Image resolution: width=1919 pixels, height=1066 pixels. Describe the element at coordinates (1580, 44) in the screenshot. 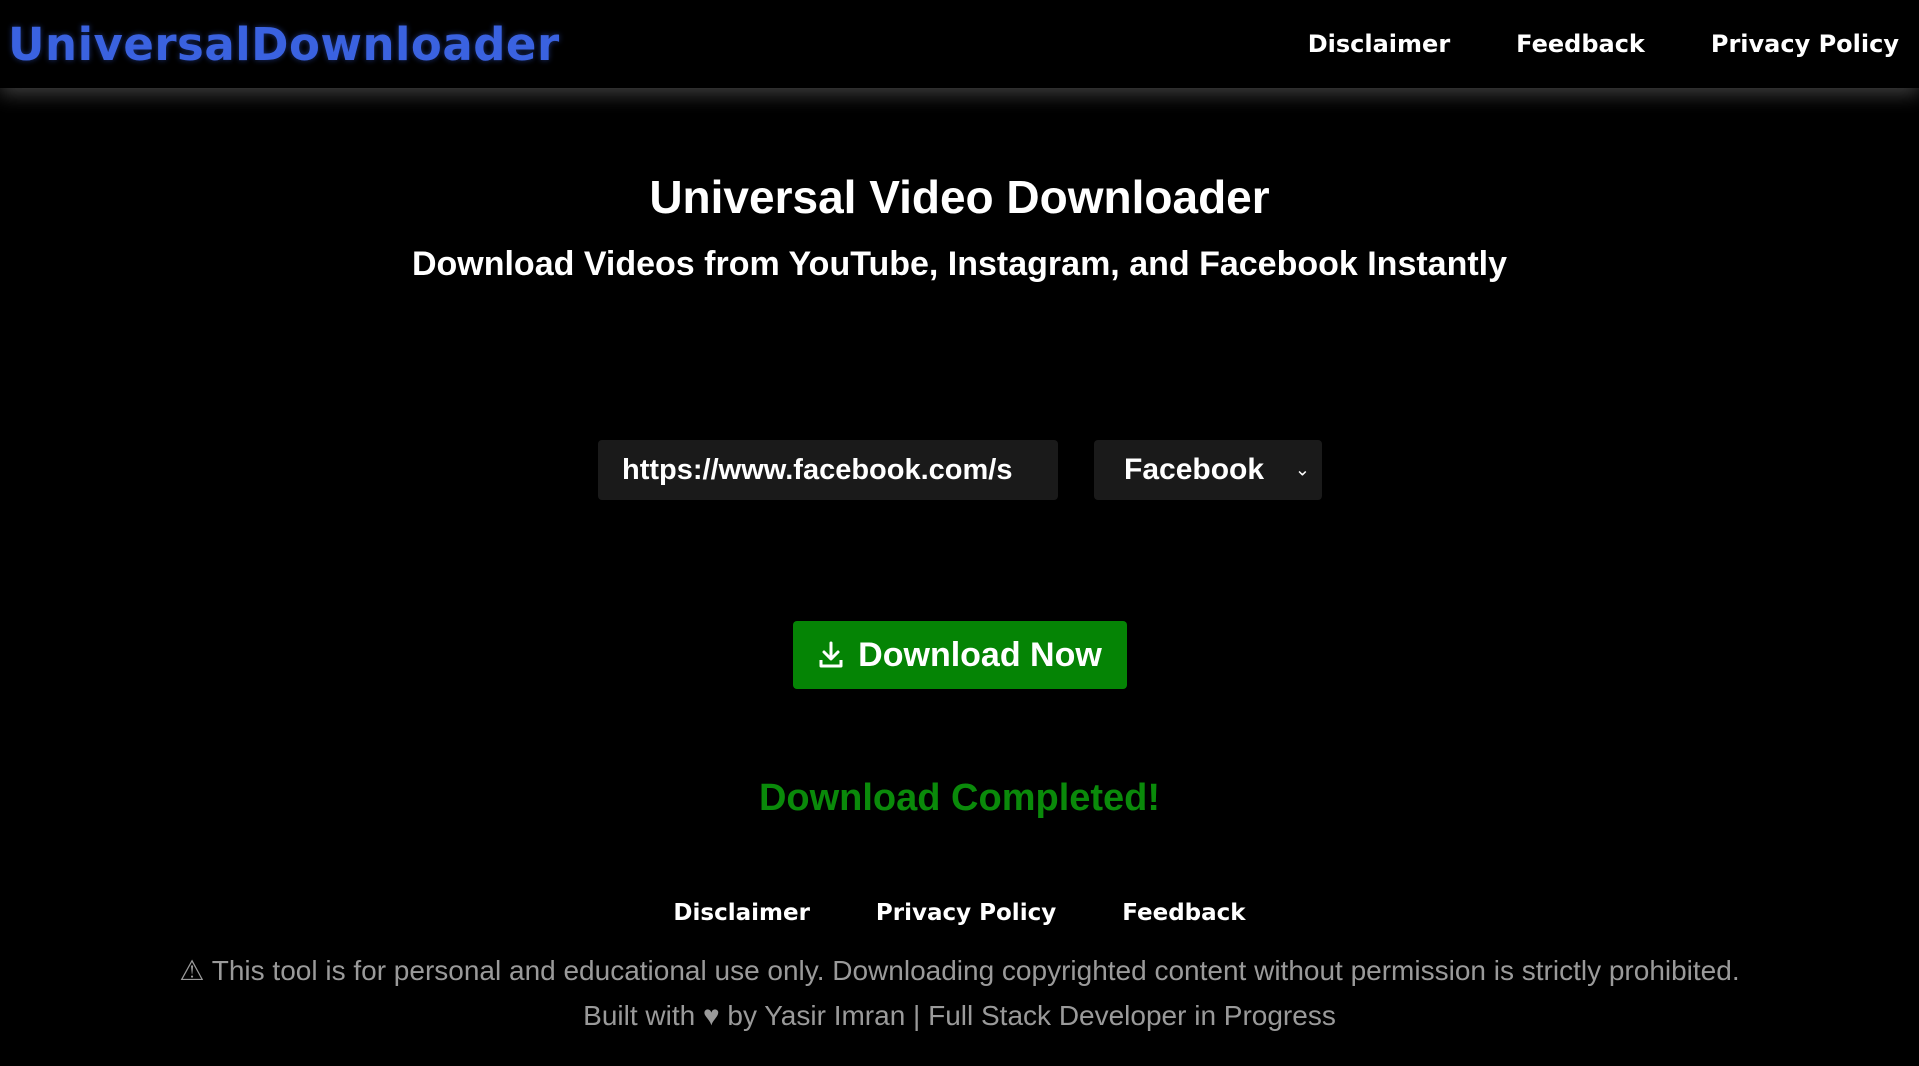

I see `nav-link-feedback: Feedback` at that location.